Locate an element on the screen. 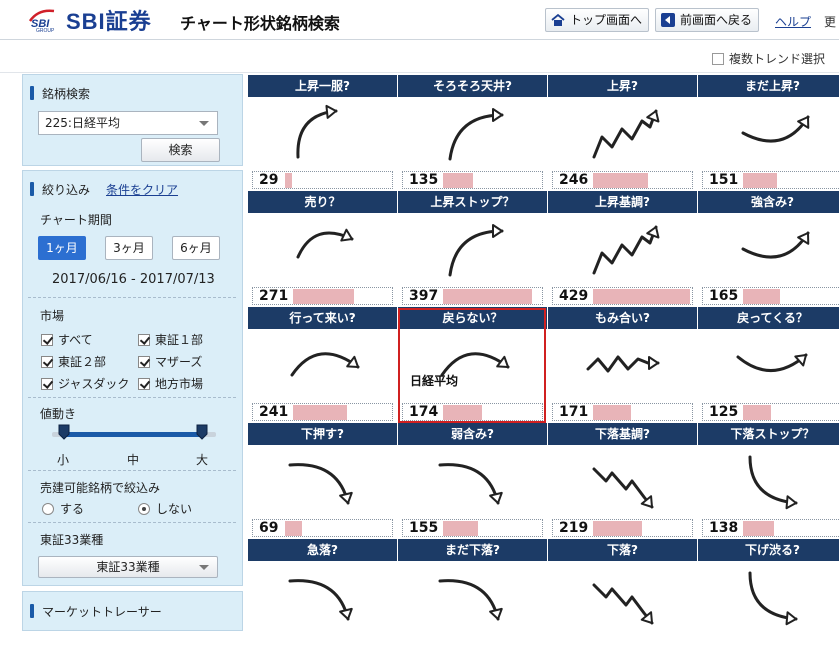  rise-curve-arrow-icon is located at coordinates (476, 134).